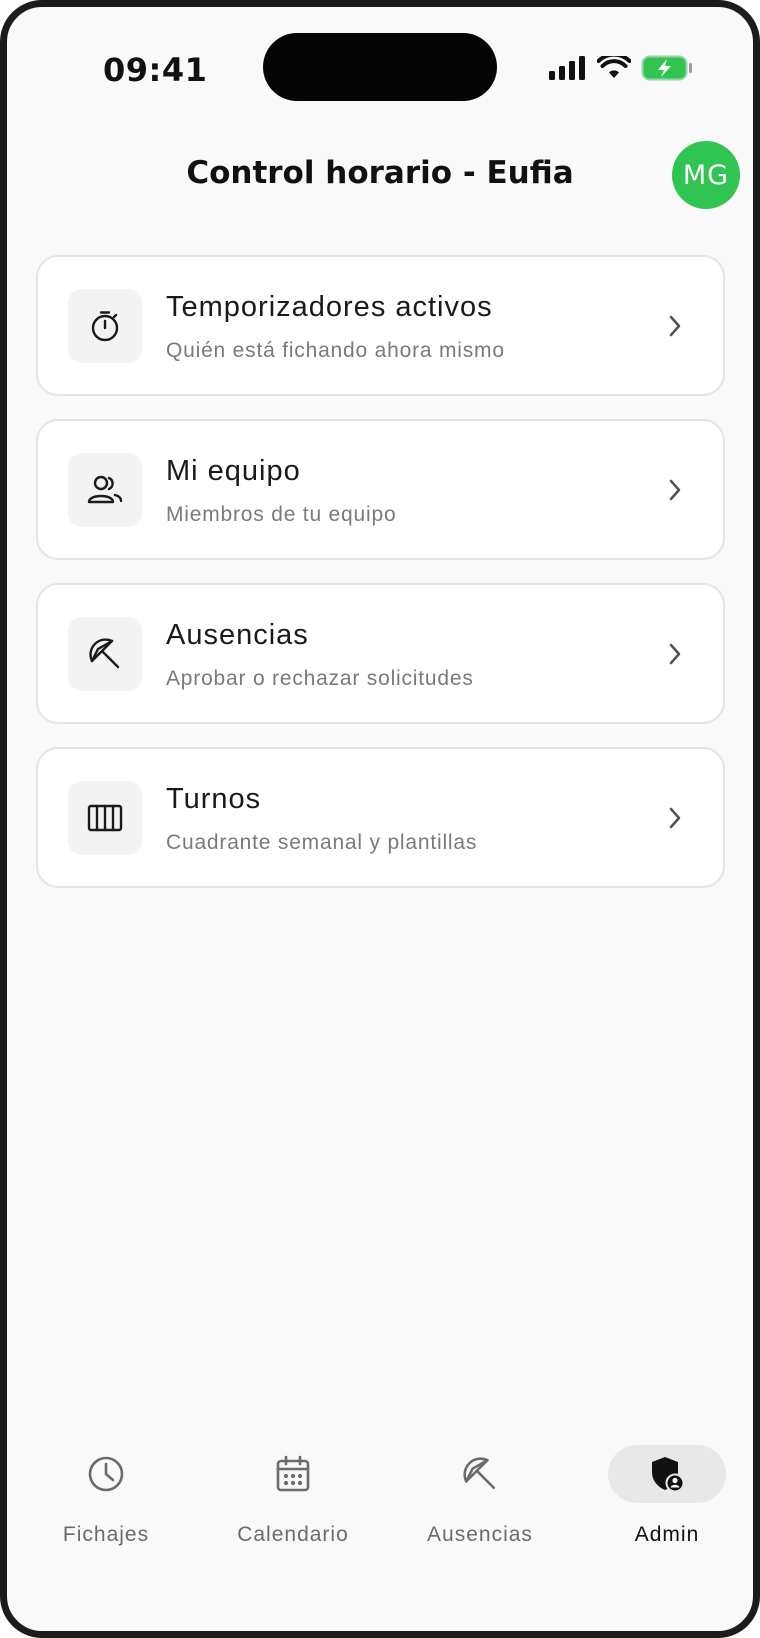  What do you see at coordinates (106, 1474) in the screenshot?
I see `clock-icon` at bounding box center [106, 1474].